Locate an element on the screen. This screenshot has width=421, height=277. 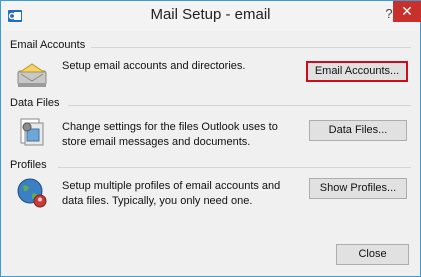
close-button-label: Close is located at coordinates (372, 254).